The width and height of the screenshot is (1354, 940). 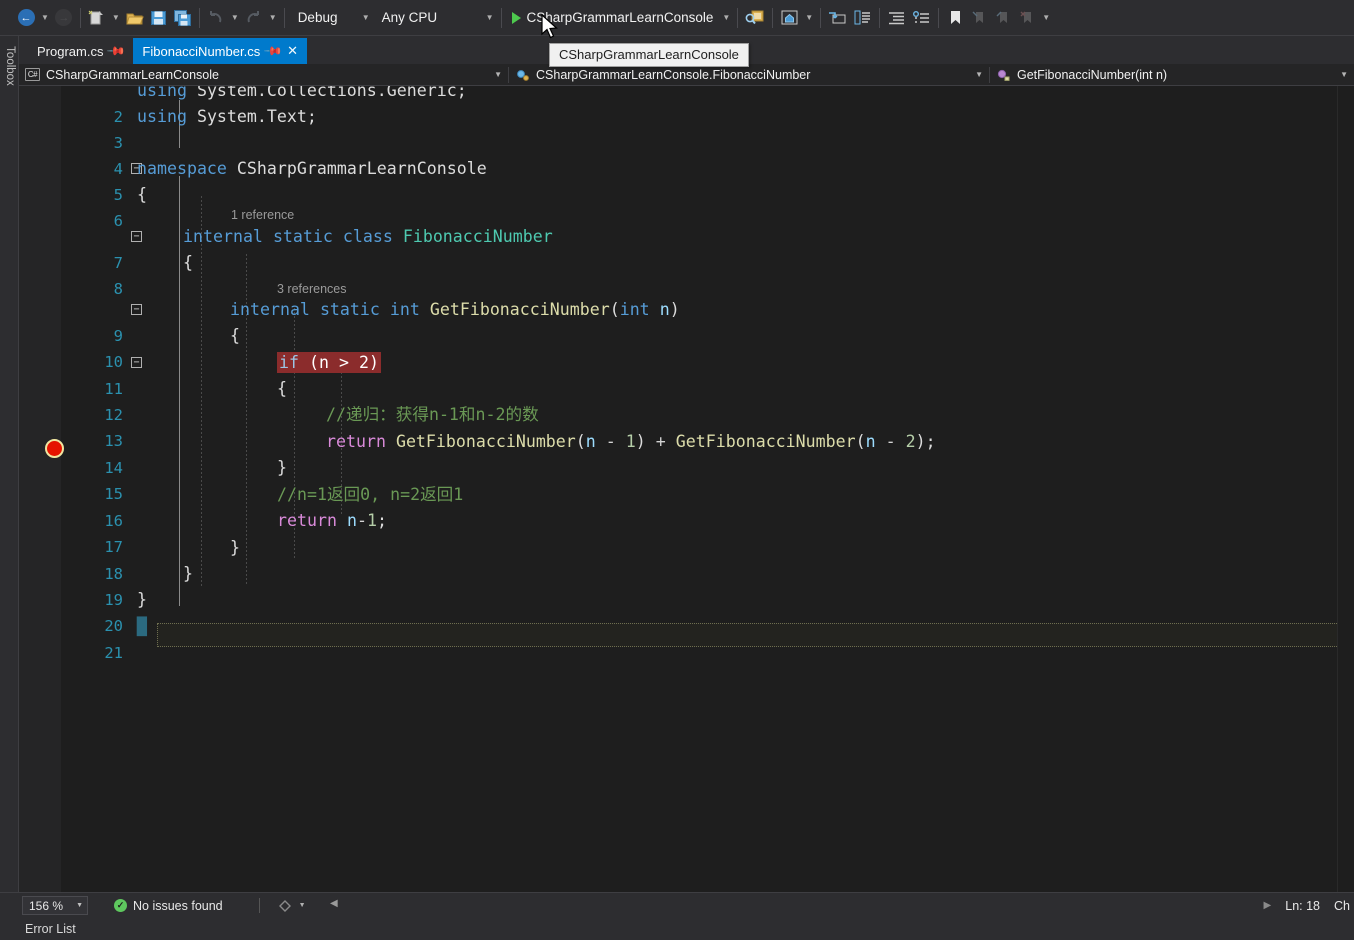 I want to click on save-all-button, so click(x=183, y=18).